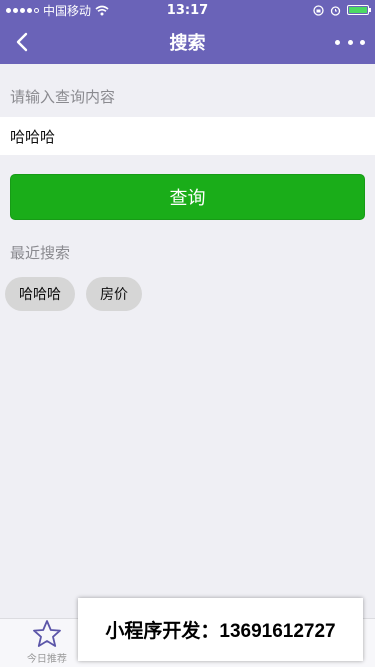 The height and width of the screenshot is (667, 375). I want to click on battery-icon, so click(359, 10).